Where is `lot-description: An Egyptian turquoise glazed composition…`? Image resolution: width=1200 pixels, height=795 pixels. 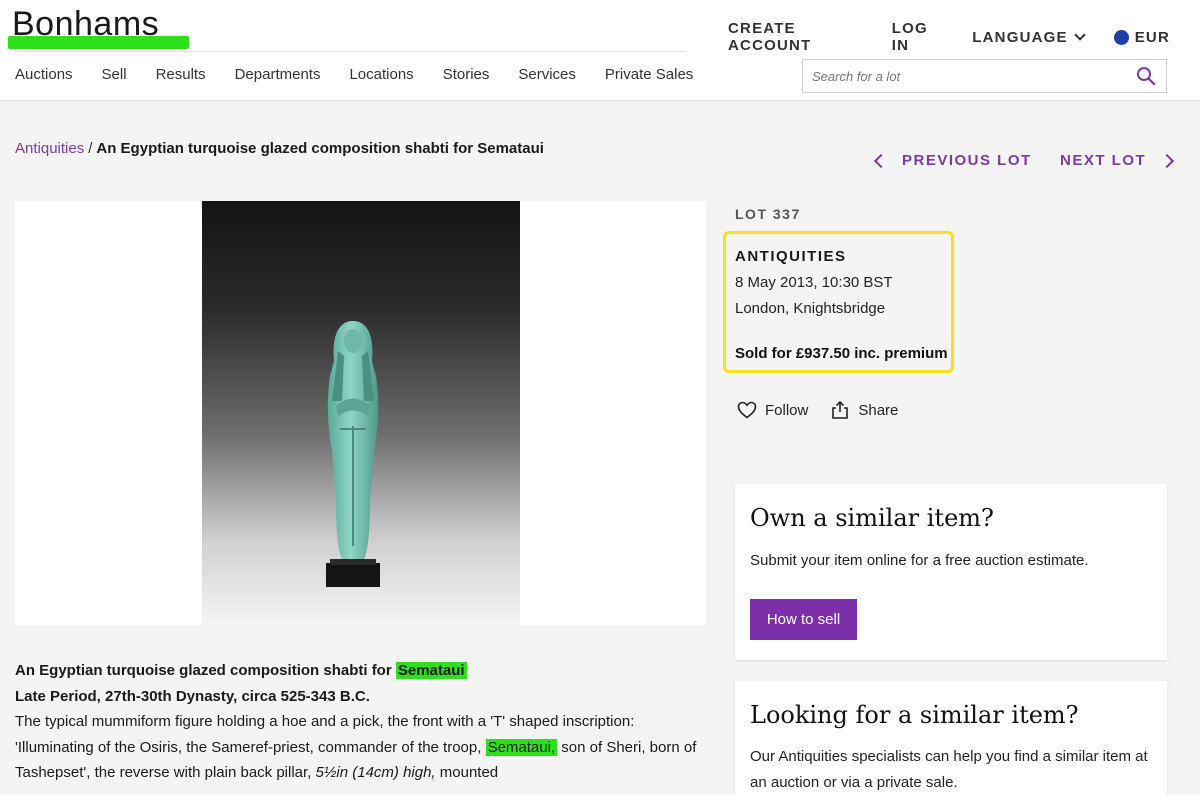 lot-description: An Egyptian turquoise glazed composition… is located at coordinates (360, 722).